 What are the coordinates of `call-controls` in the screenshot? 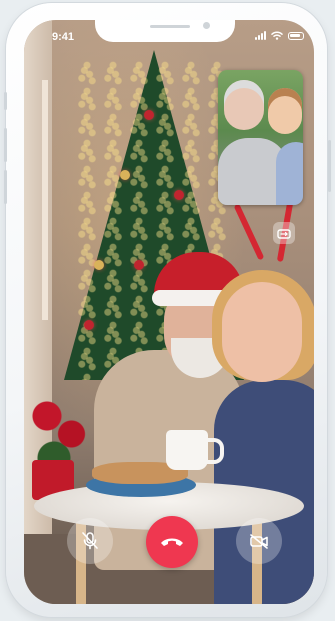 It's located at (167, 544).